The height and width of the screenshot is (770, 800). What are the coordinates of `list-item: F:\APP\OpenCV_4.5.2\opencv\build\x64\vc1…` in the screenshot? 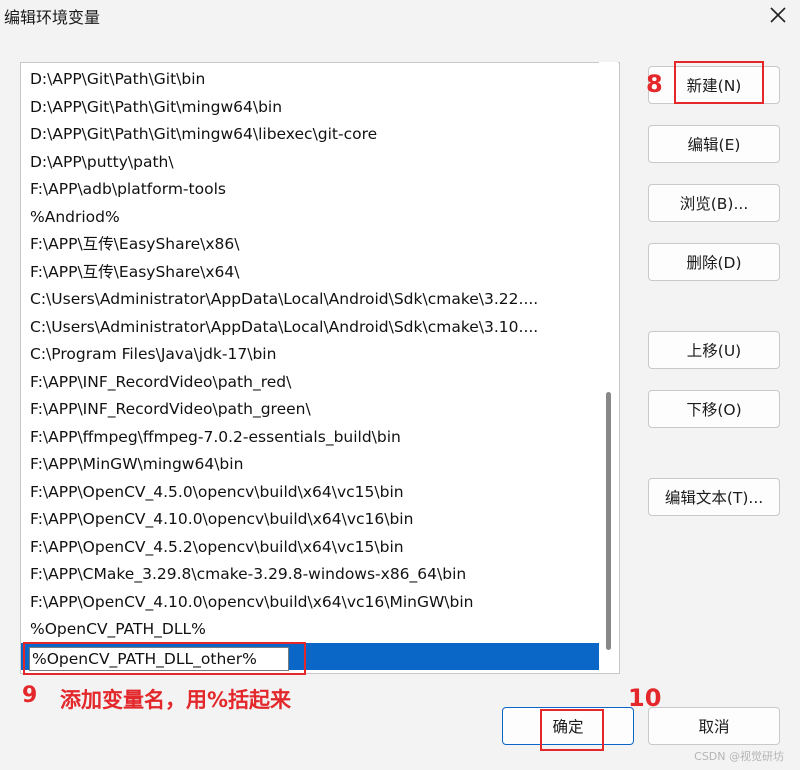 It's located at (310, 547).